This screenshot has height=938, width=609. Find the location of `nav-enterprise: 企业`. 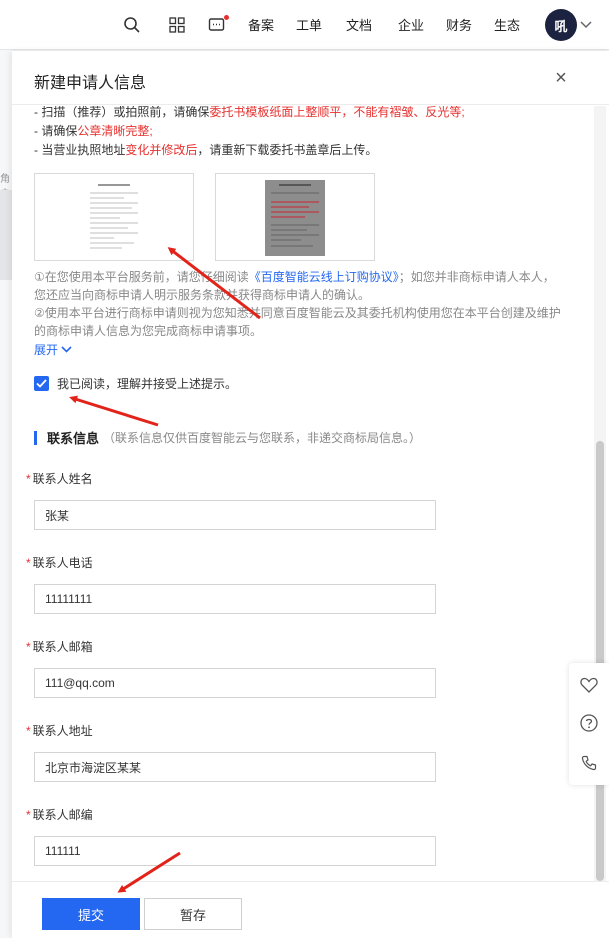

nav-enterprise: 企业 is located at coordinates (411, 24).